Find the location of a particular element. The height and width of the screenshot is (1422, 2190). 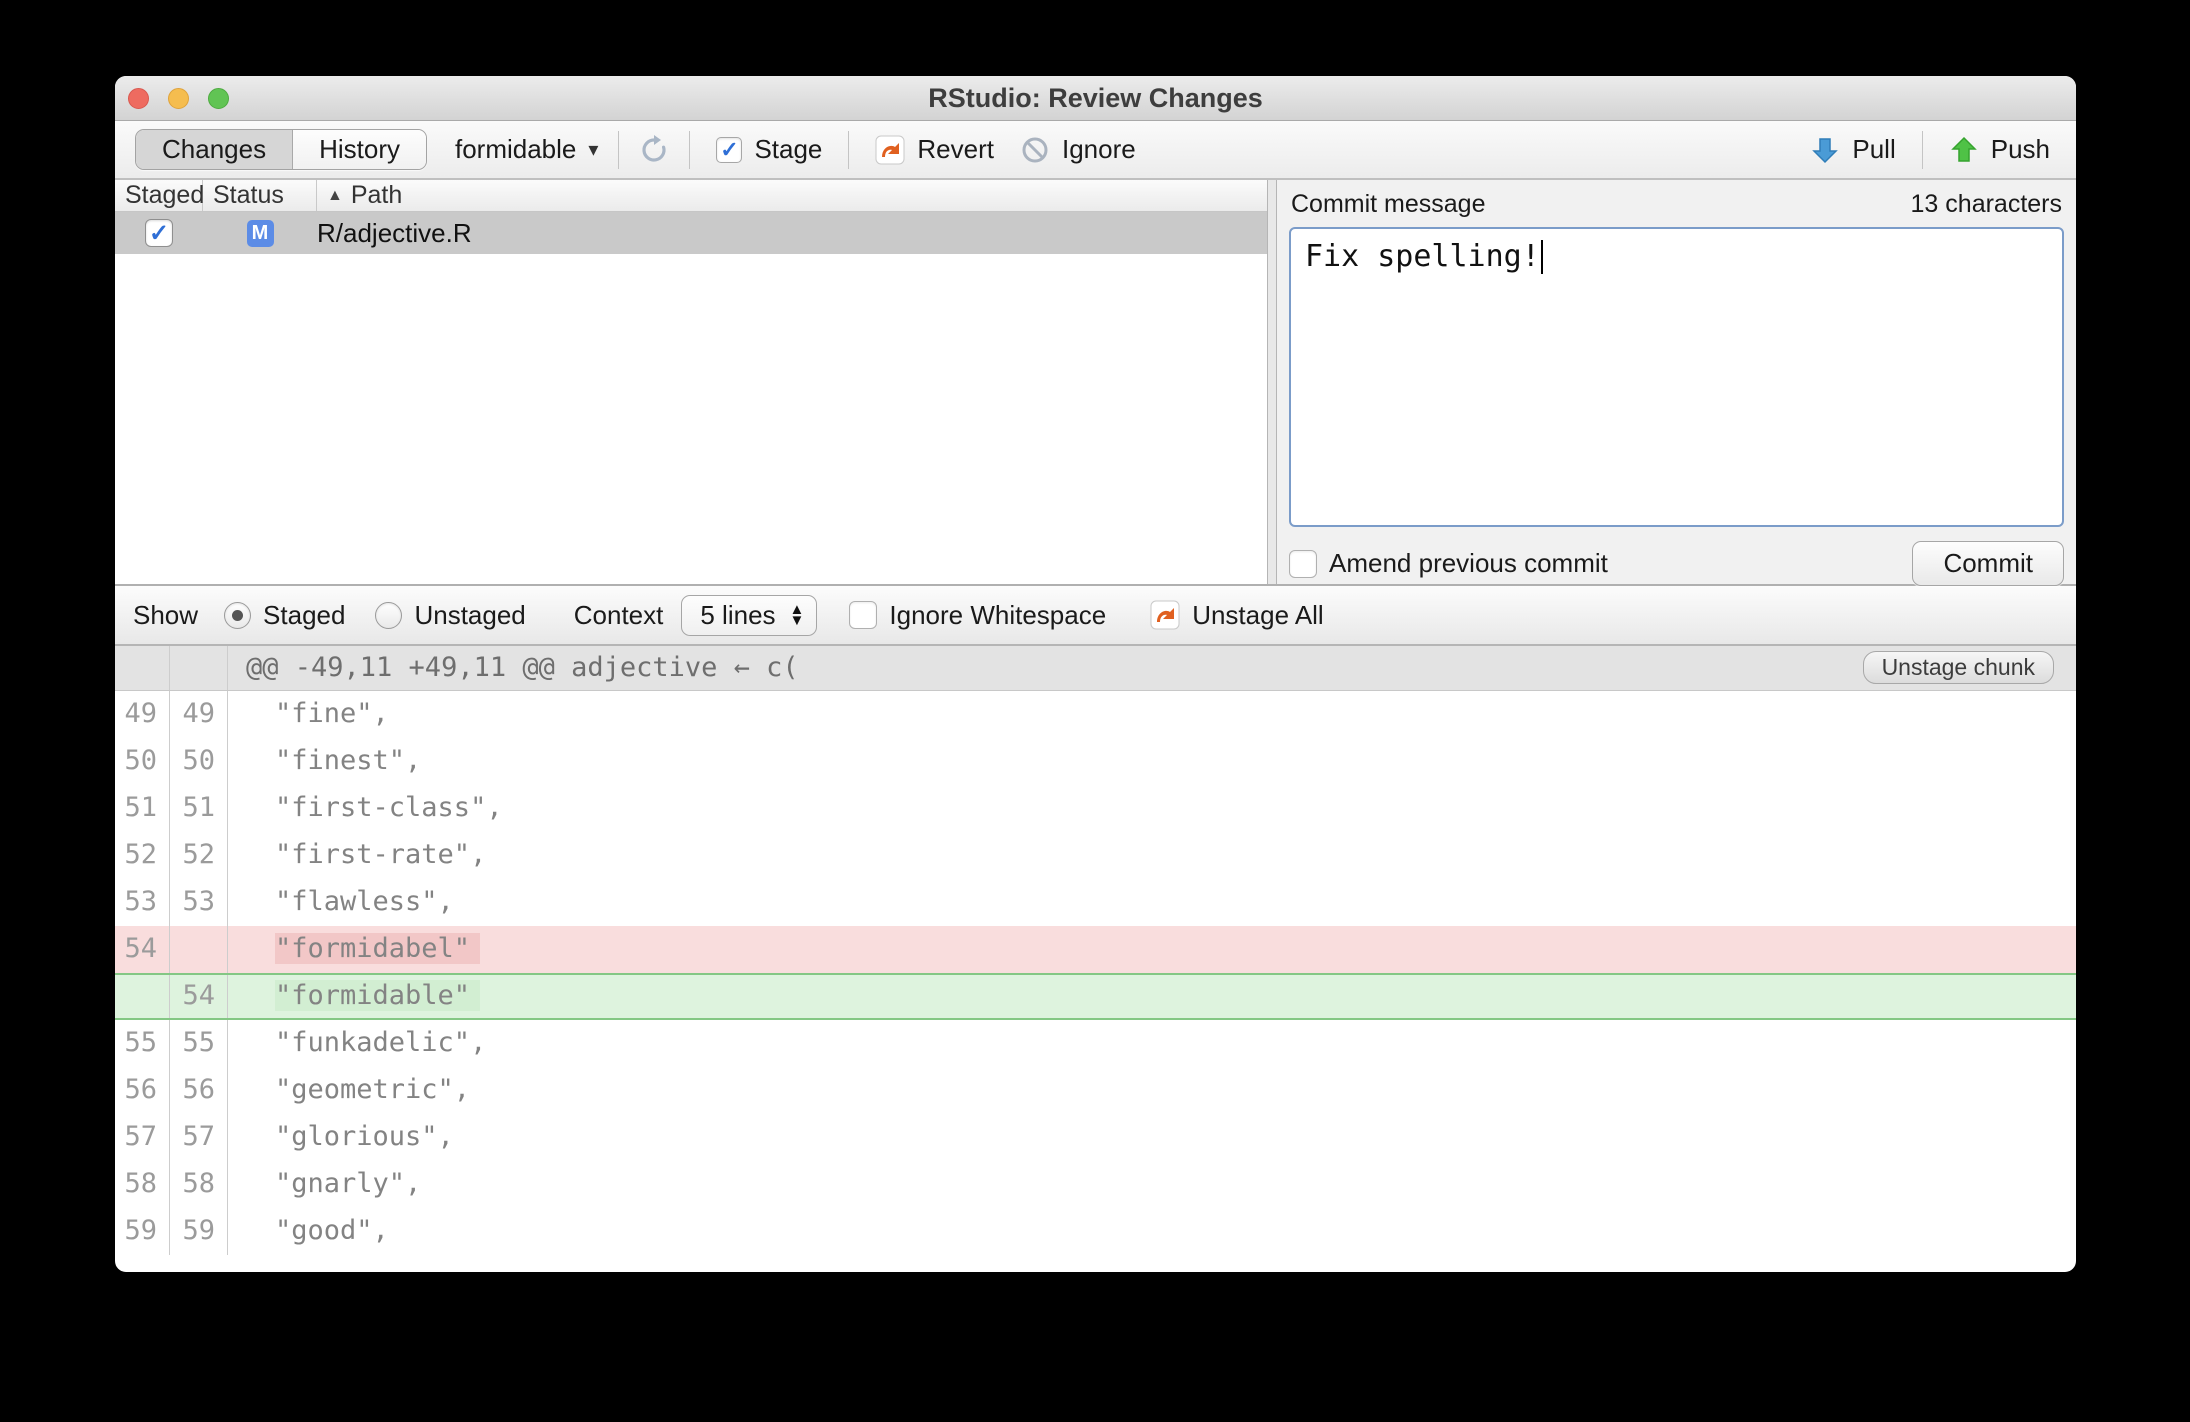

commit-message-input: Fix spelling! is located at coordinates (1676, 377).